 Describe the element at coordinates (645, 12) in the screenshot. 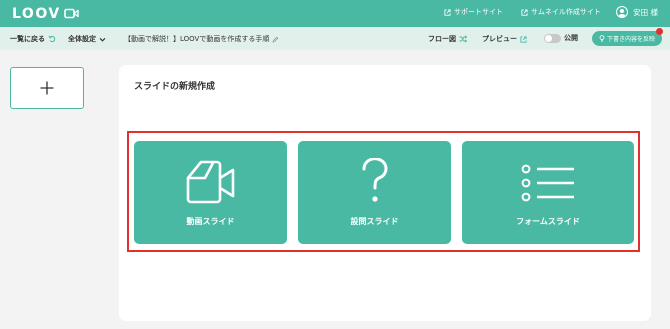

I see `user-name: 安田 様` at that location.